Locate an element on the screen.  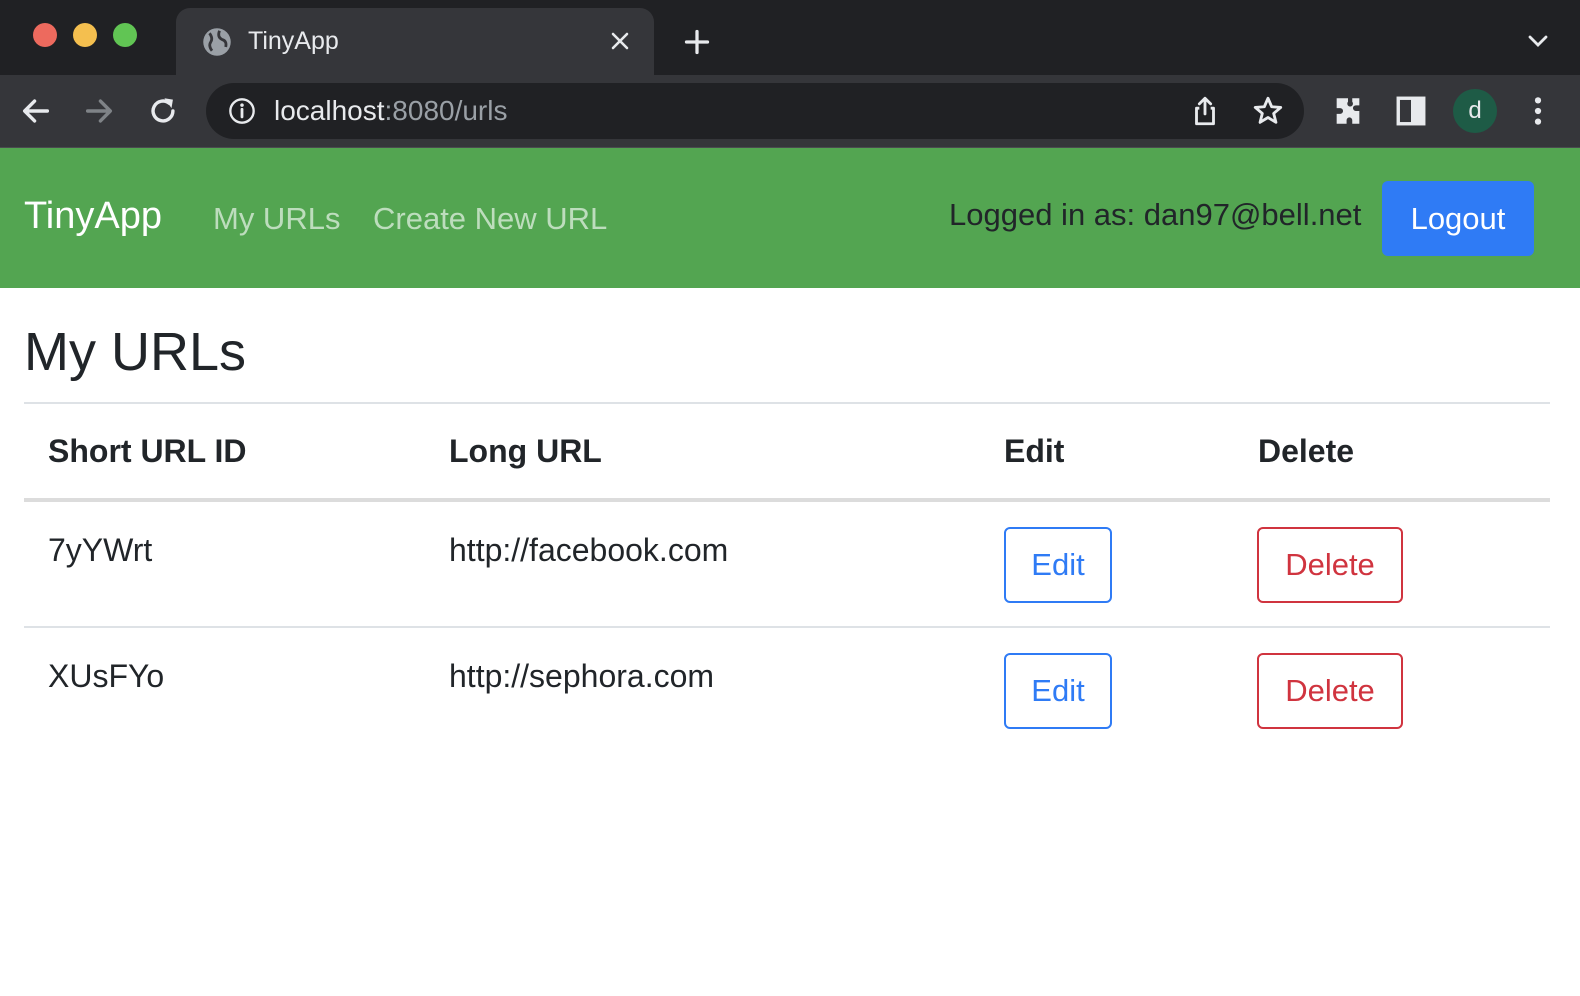
table-row: 7yYWrt http://facebook.com Edit Delete is located at coordinates (787, 564).